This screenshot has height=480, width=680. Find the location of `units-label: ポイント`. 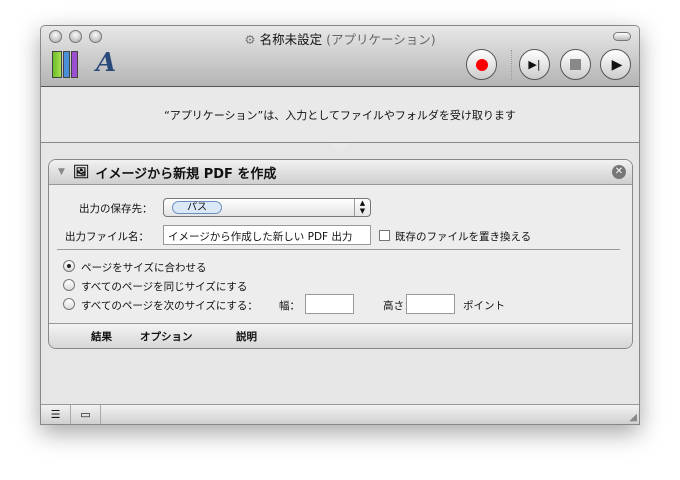

units-label: ポイント is located at coordinates (484, 306).